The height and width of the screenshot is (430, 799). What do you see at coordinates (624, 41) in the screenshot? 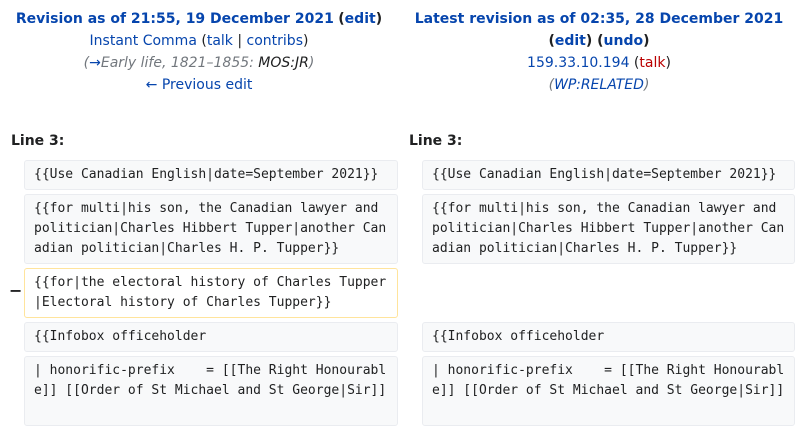
I see `new-undo-link: undo` at bounding box center [624, 41].